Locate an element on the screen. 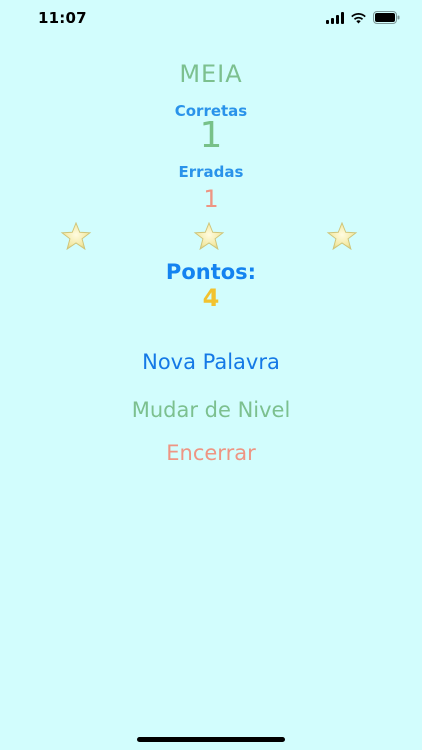 The height and width of the screenshot is (750, 422). points-label: Pontos: is located at coordinates (211, 272).